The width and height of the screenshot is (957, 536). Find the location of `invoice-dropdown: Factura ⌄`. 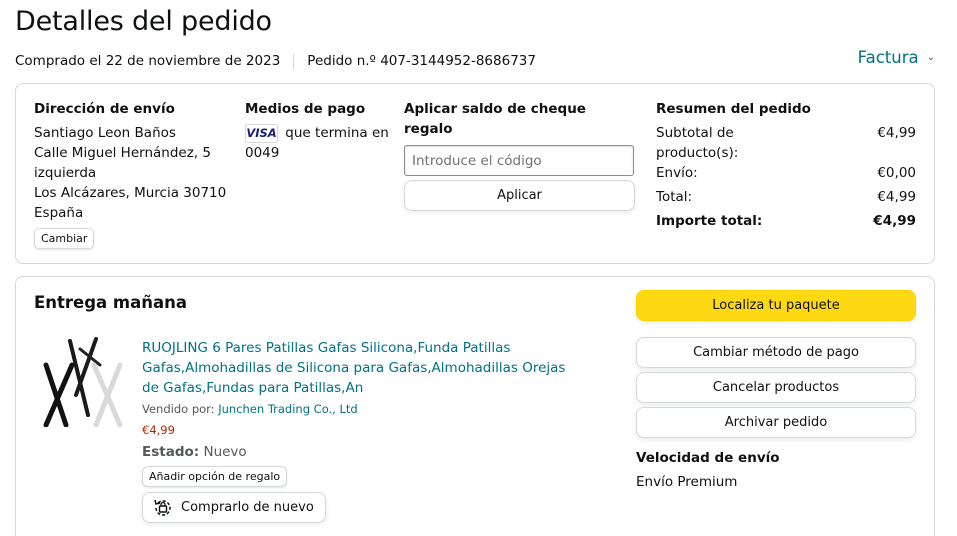

invoice-dropdown: Factura ⌄ is located at coordinates (896, 57).